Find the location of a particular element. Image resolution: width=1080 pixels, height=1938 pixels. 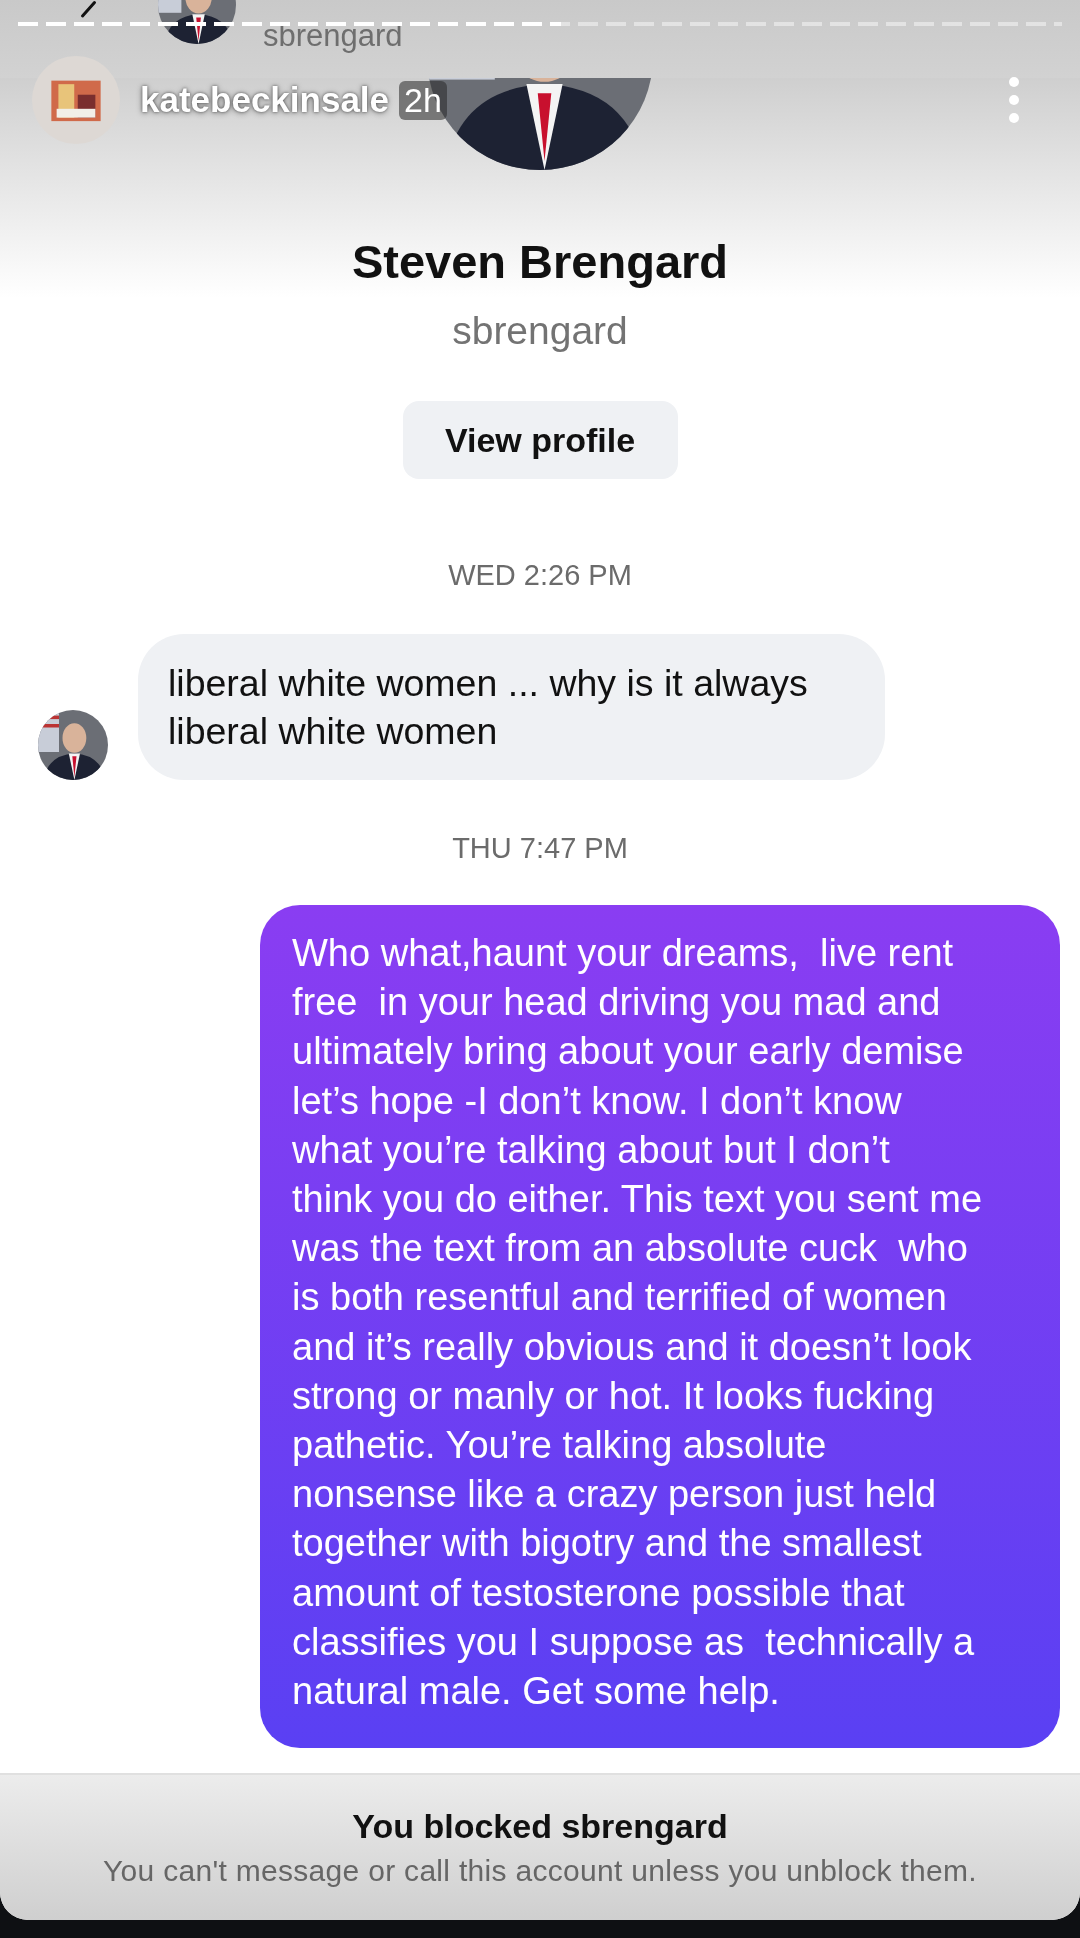

profile-name: Steven Brengard is located at coordinates (540, 261).